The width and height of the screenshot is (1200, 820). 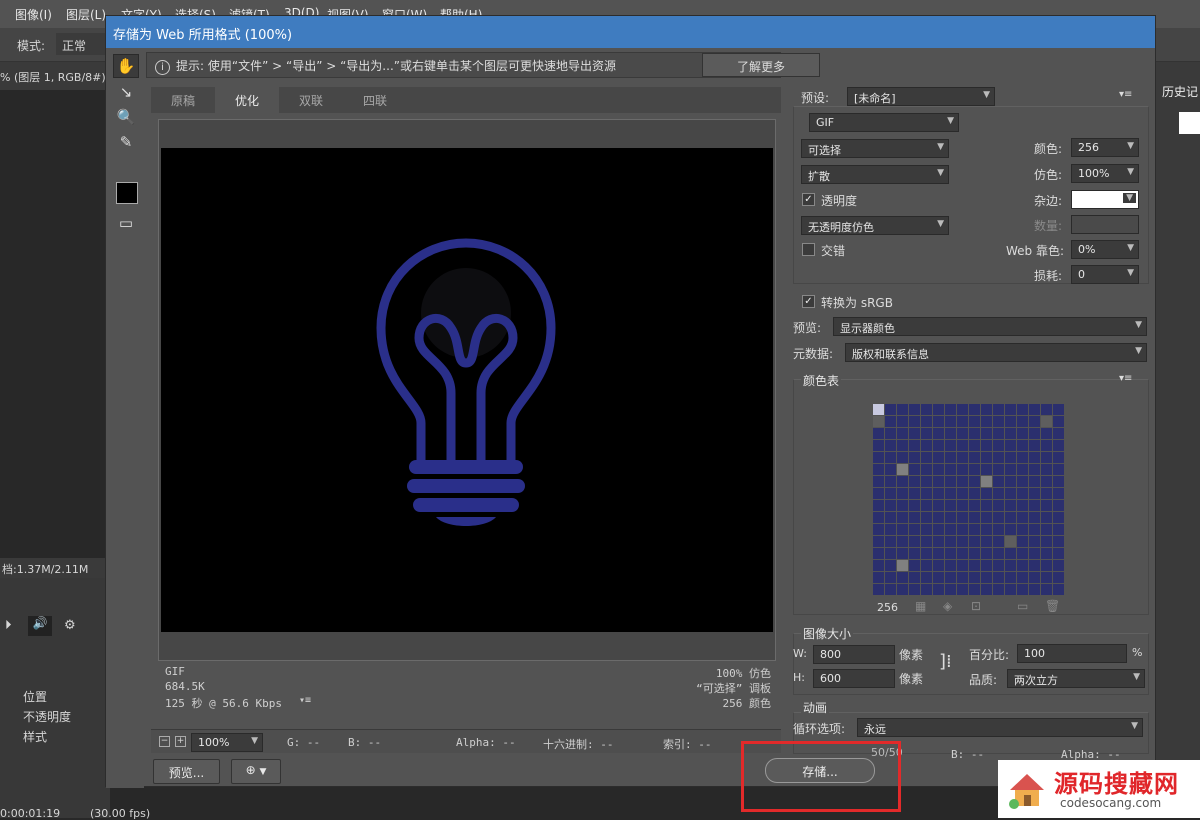 I want to click on quality-select: 两次立方 ▼, so click(x=1076, y=678).